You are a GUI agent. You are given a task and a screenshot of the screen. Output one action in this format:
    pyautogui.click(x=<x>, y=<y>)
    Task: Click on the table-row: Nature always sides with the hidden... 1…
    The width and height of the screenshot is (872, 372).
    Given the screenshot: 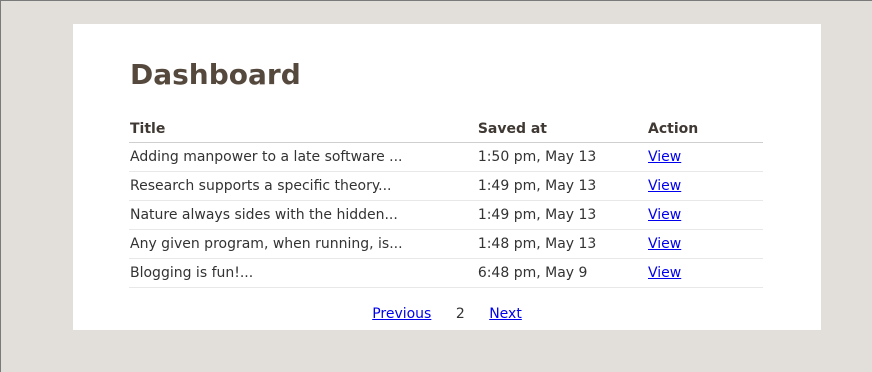 What is the action you would take?
    pyautogui.click(x=446, y=215)
    